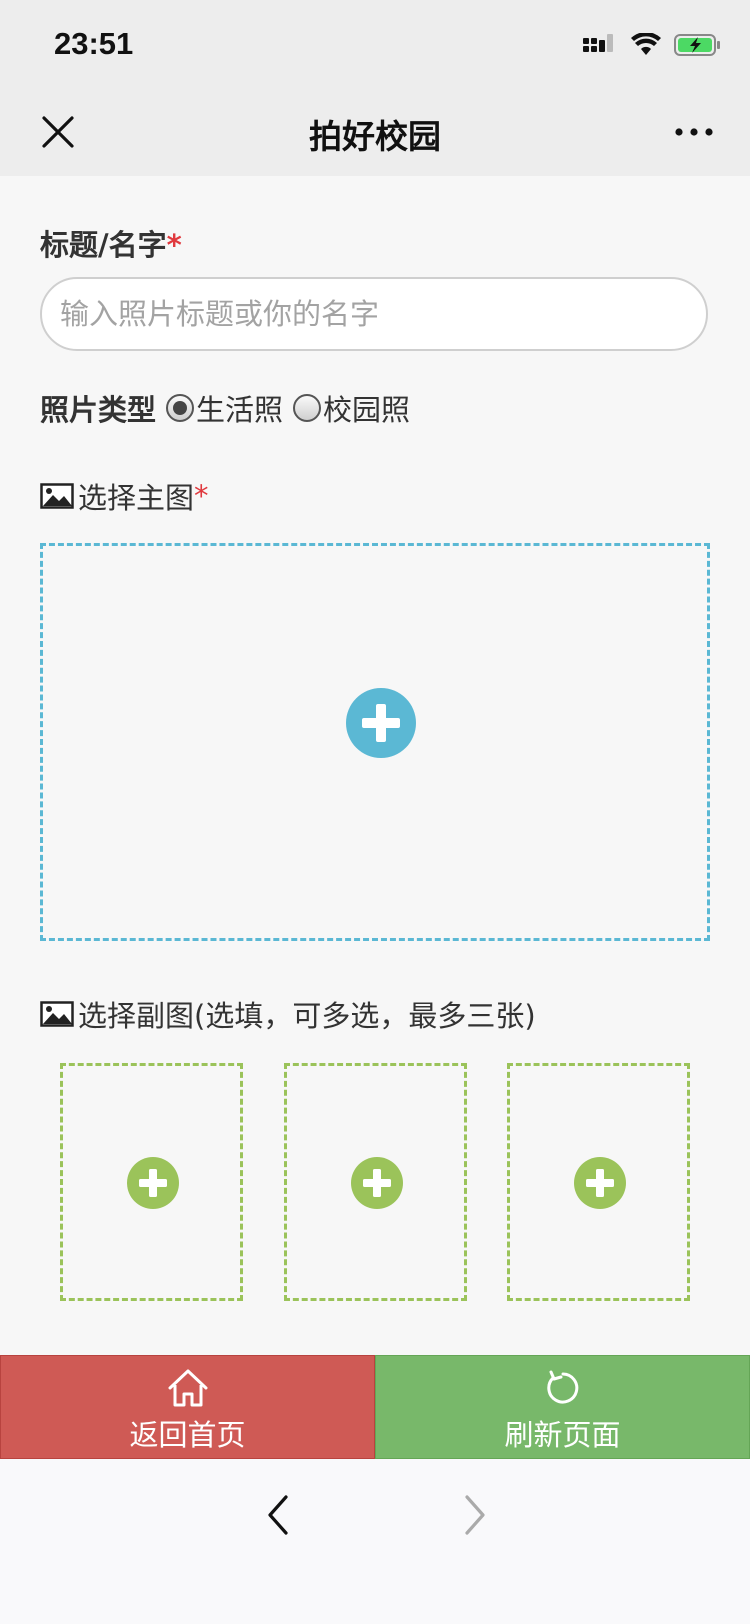 This screenshot has width=750, height=1624. I want to click on refresh-icon, so click(562, 1387).